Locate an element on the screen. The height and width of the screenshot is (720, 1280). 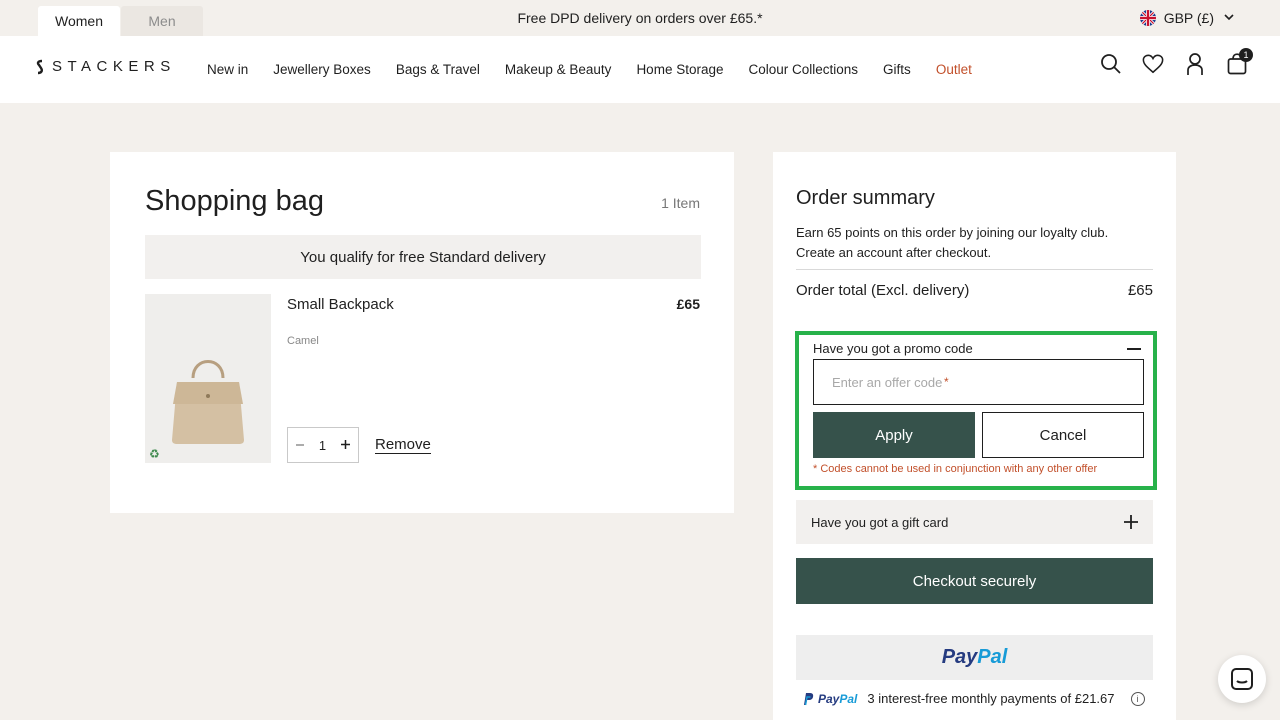
chat-icon is located at coordinates (1242, 679).